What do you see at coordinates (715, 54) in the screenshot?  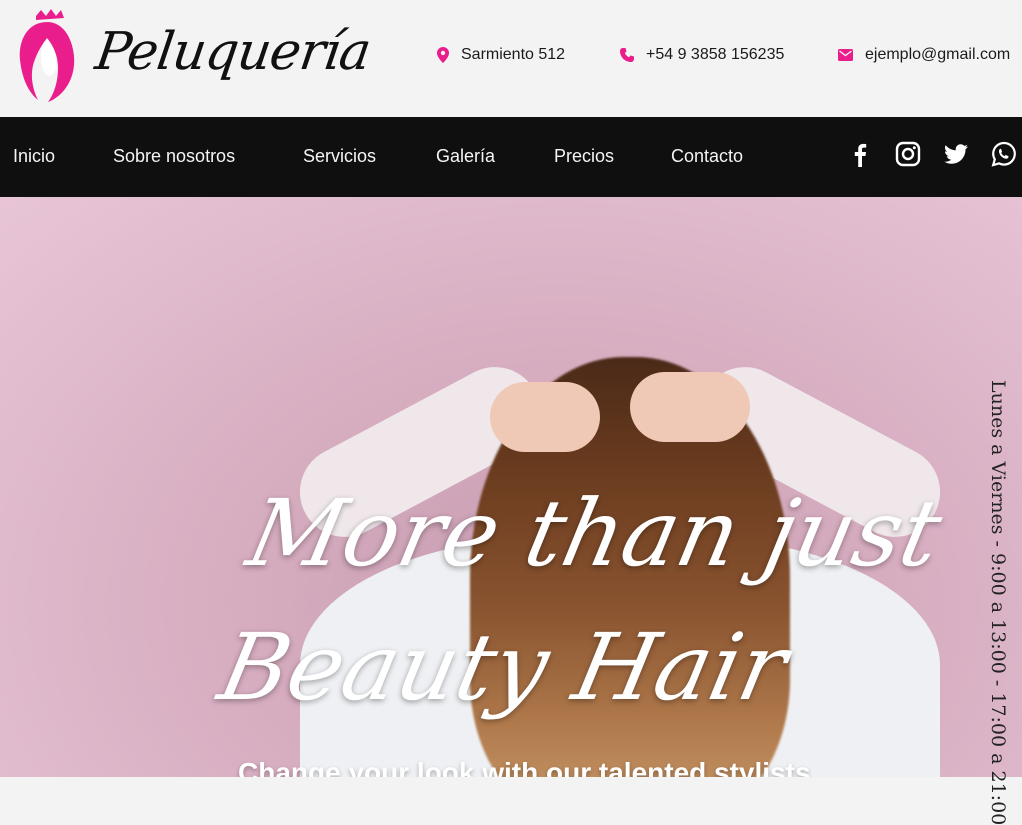 I see `phone-text: +54 9 3858 156235` at bounding box center [715, 54].